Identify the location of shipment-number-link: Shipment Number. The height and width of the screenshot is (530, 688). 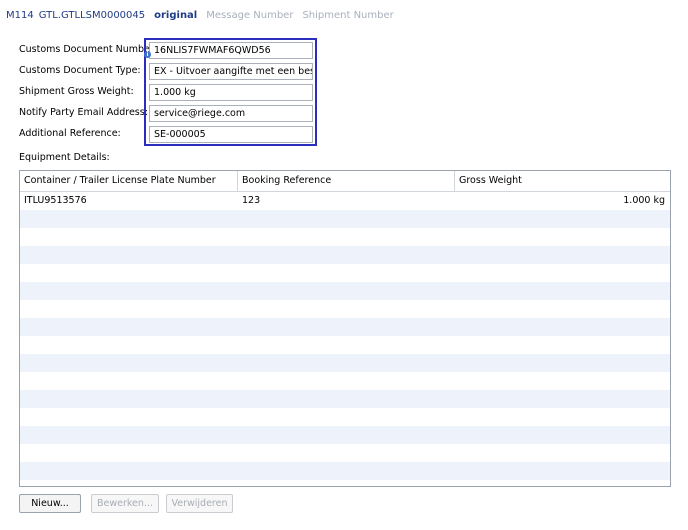
(347, 15).